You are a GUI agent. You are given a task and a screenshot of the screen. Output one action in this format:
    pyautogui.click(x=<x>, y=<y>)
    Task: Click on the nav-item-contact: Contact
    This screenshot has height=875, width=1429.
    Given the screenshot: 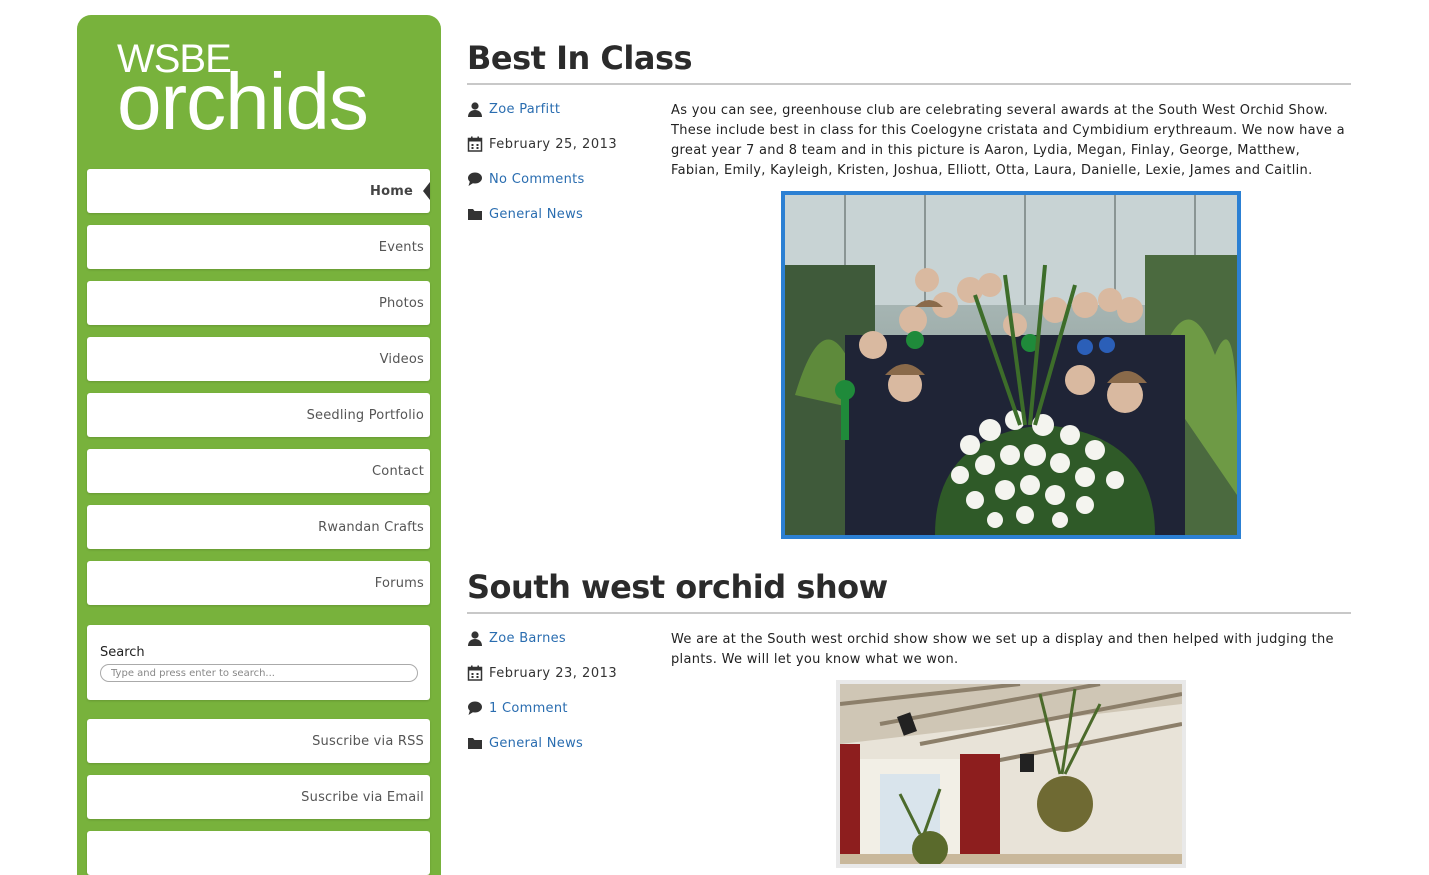 What is the action you would take?
    pyautogui.click(x=258, y=471)
    